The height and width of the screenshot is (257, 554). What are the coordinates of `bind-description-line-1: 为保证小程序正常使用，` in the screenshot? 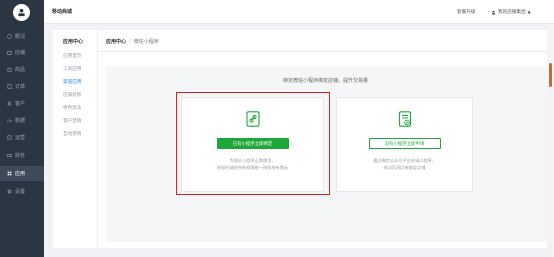 It's located at (252, 160).